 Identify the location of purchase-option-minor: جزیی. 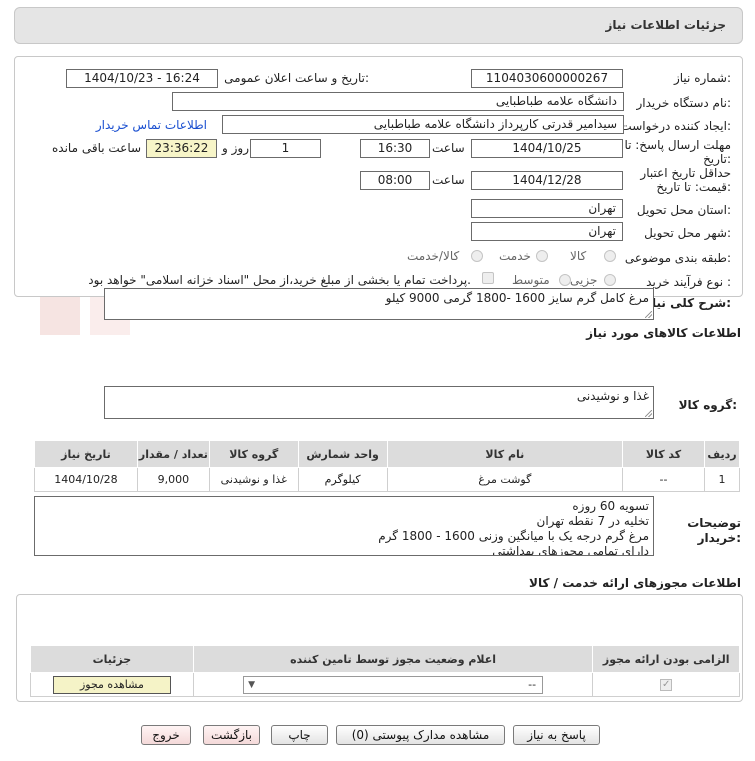
(584, 280).